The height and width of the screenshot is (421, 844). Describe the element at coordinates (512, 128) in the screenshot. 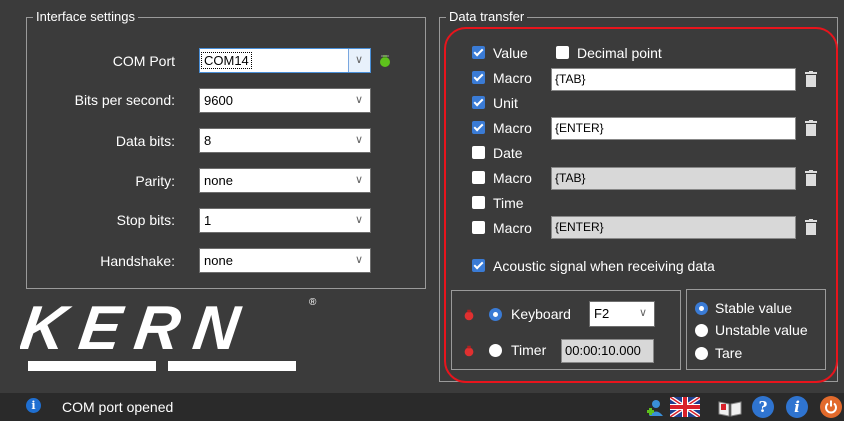

I see `macro2-label: Macro` at that location.